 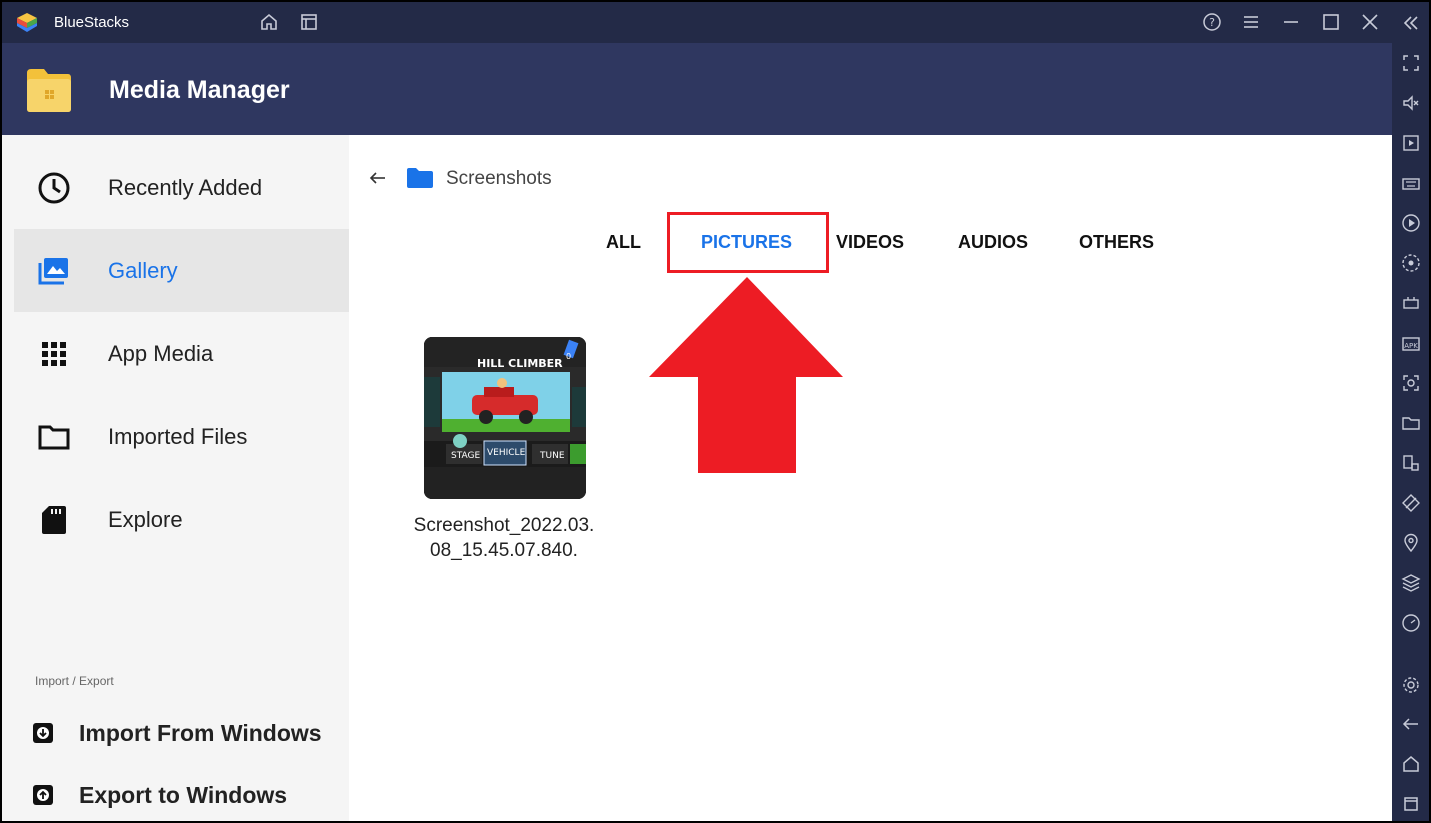 I want to click on sidebar-item-explore: Explore, so click(x=181, y=519).